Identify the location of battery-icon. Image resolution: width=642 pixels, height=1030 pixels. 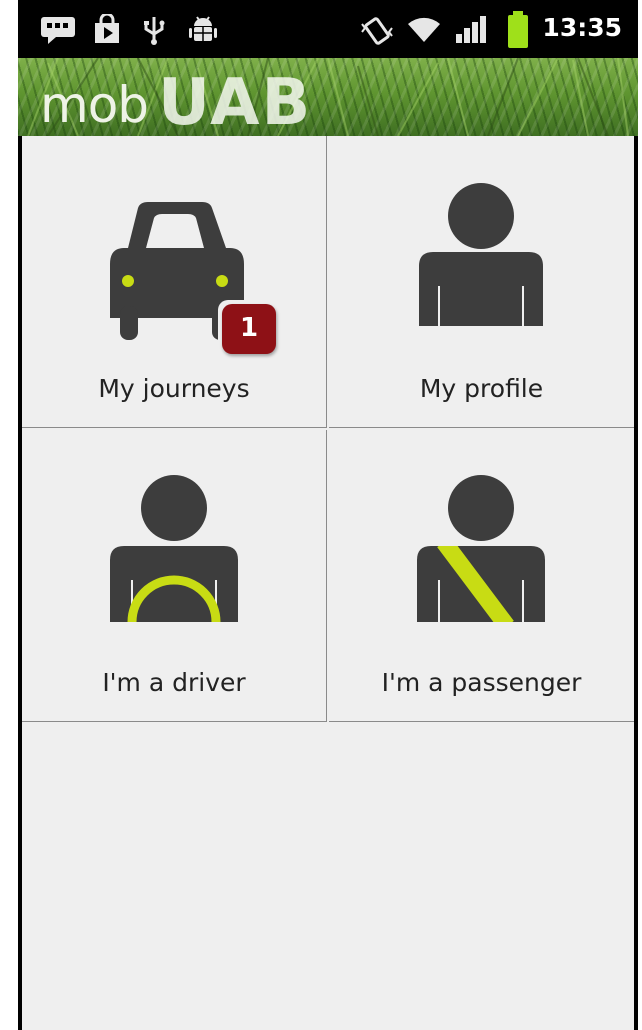
(518, 29).